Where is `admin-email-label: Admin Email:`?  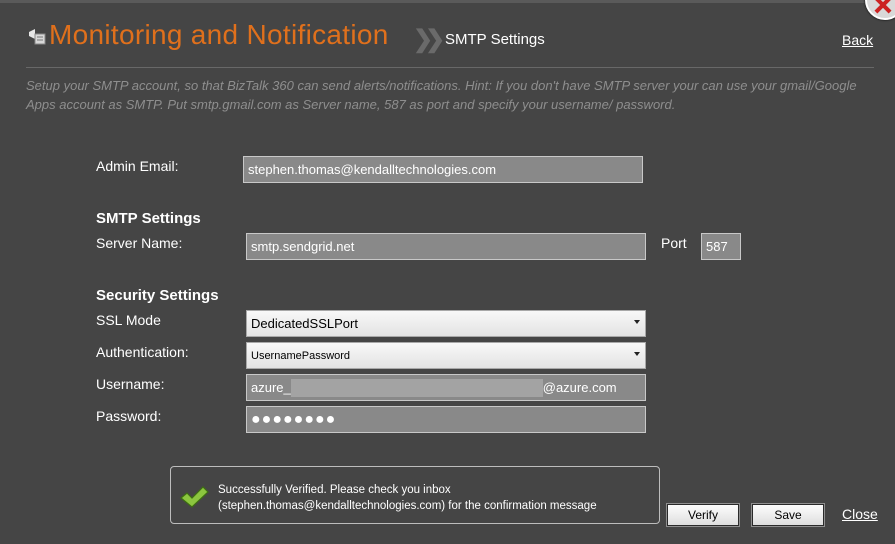
admin-email-label: Admin Email: is located at coordinates (137, 166).